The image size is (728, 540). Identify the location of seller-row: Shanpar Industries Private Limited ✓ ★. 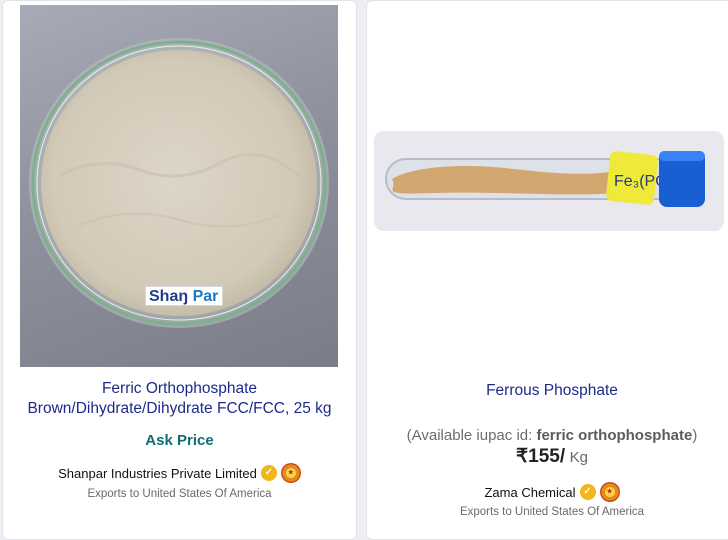
(179, 473).